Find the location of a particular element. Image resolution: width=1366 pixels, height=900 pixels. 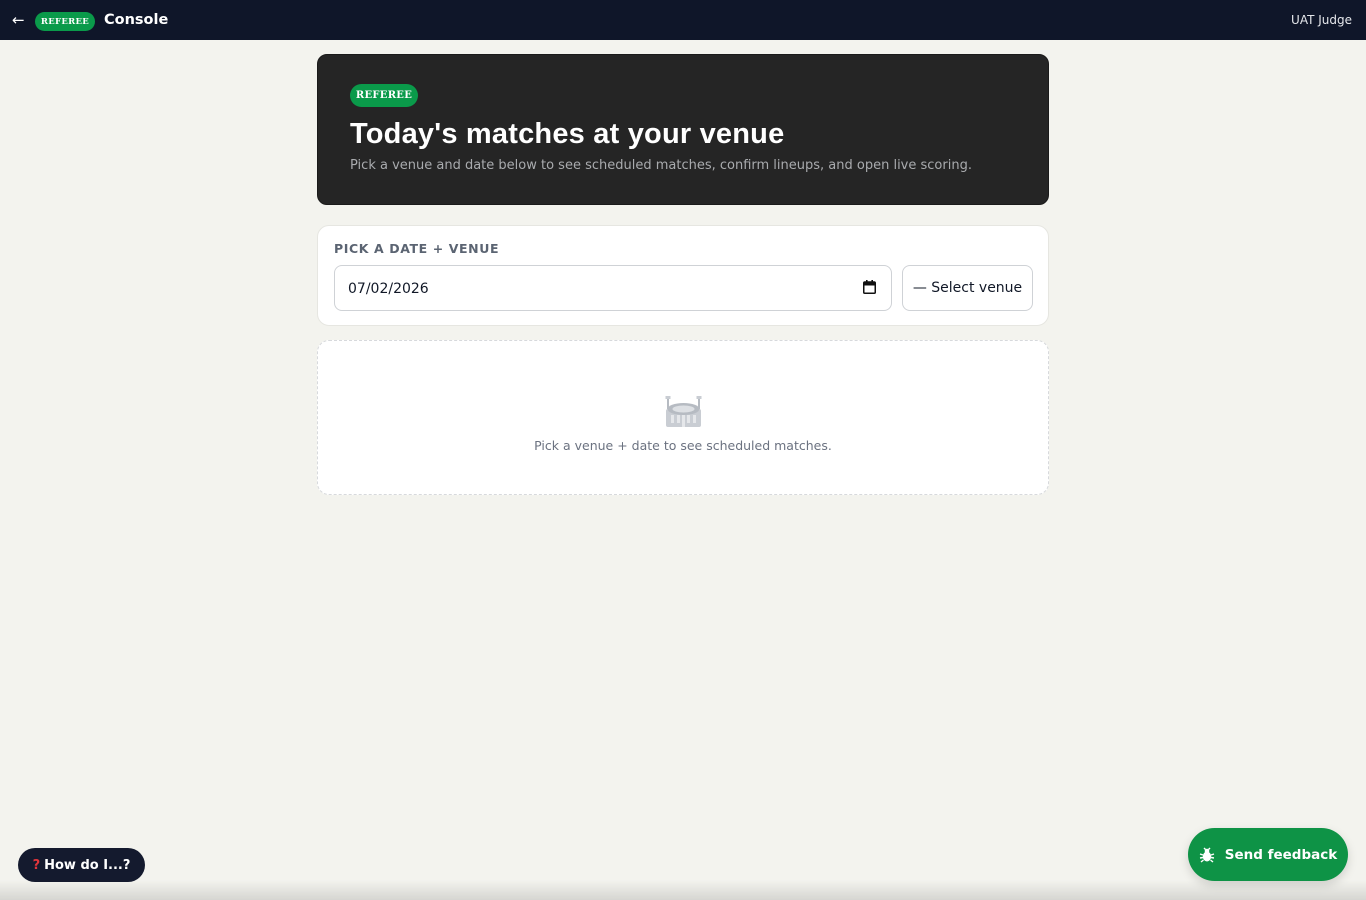

role-badge: REFEREE is located at coordinates (65, 21).